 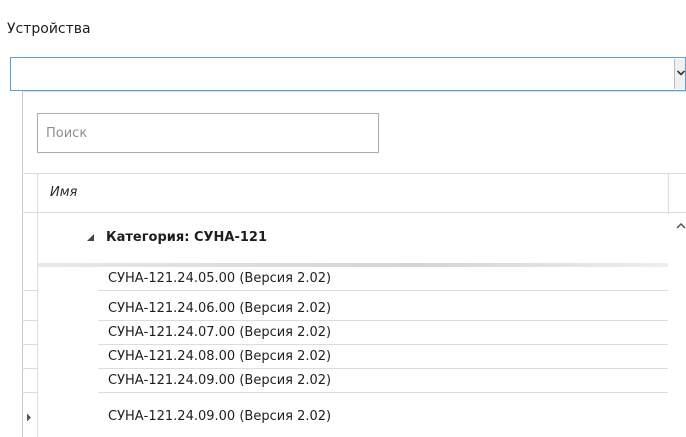 What do you see at coordinates (220, 332) in the screenshot?
I see `list-item-label: СУНА-121.24.07.00 (Версия 2.02)` at bounding box center [220, 332].